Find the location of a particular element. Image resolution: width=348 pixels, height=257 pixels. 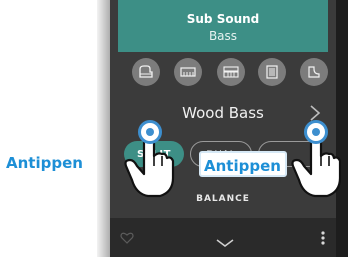

bottom-bar is located at coordinates (223, 237).